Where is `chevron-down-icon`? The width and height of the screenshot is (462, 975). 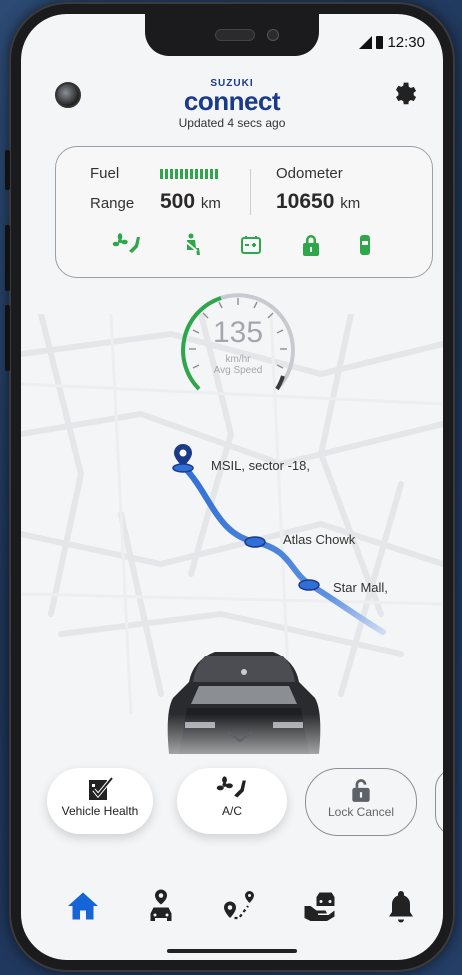 chevron-down-icon is located at coordinates (240, 737).